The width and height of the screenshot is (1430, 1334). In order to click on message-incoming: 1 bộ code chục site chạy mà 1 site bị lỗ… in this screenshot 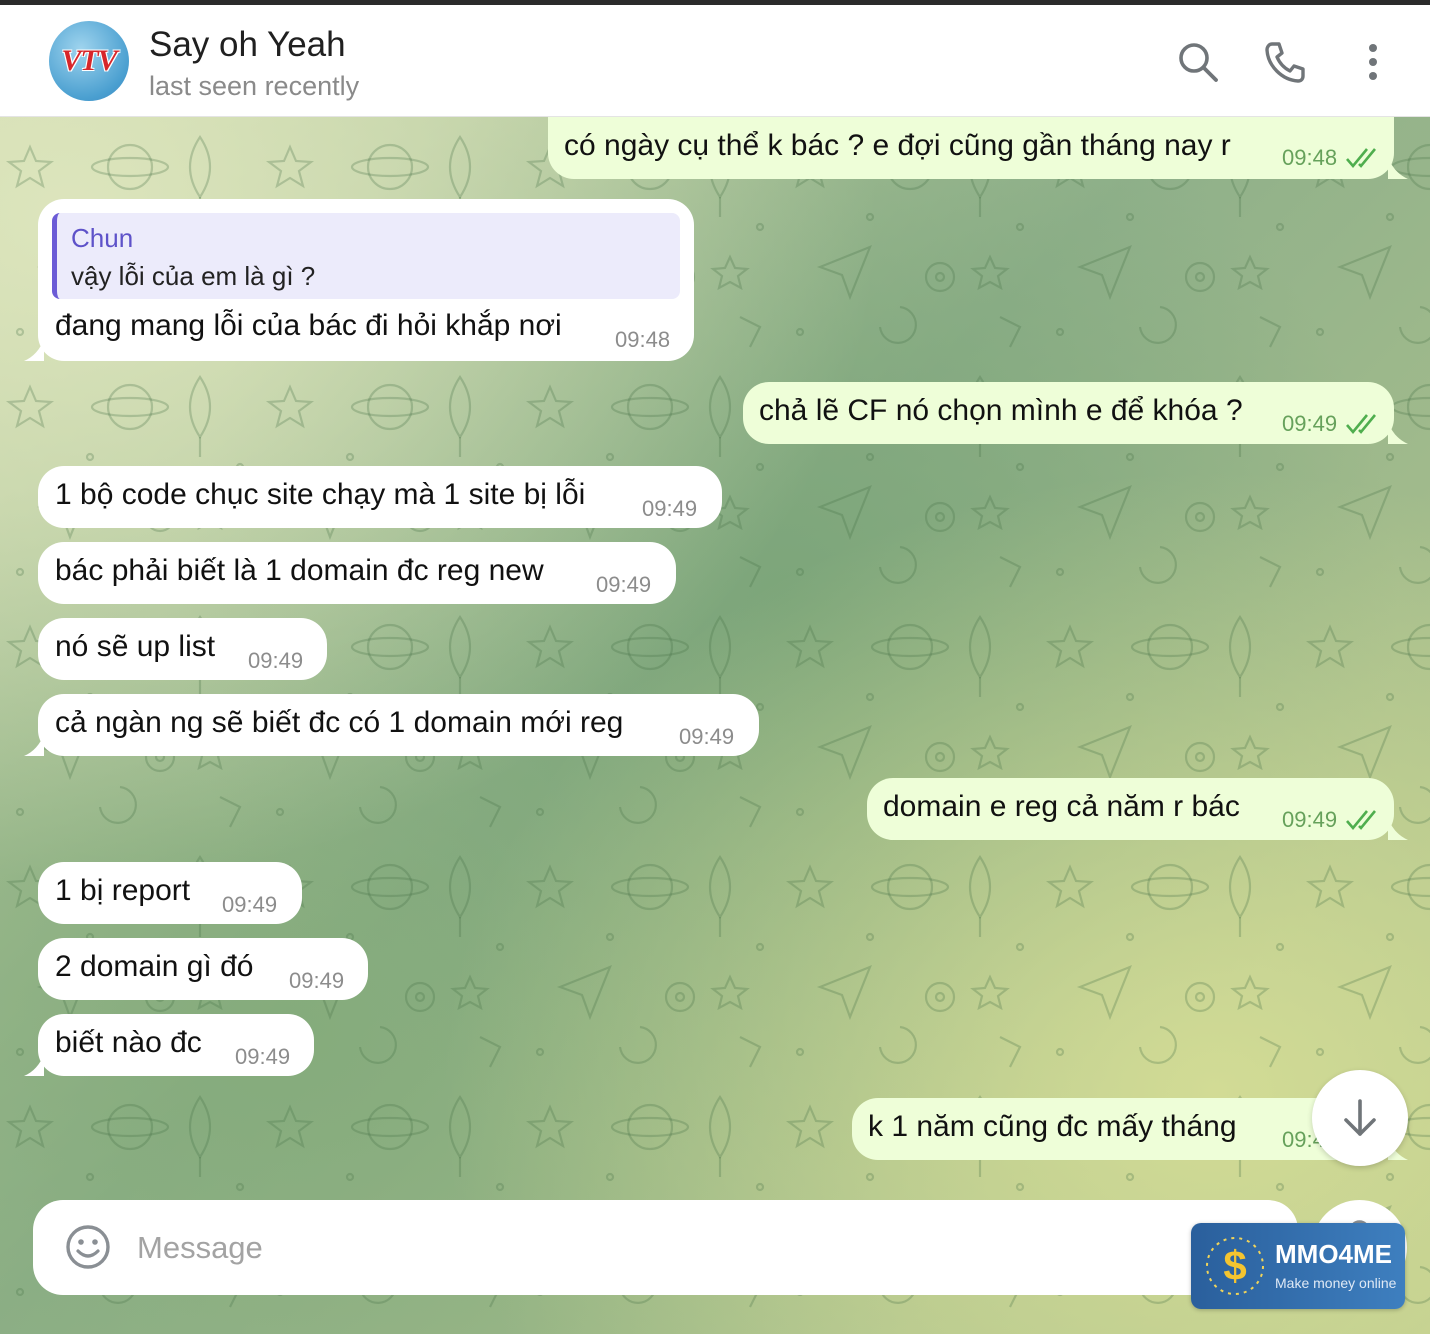, I will do `click(380, 497)`.